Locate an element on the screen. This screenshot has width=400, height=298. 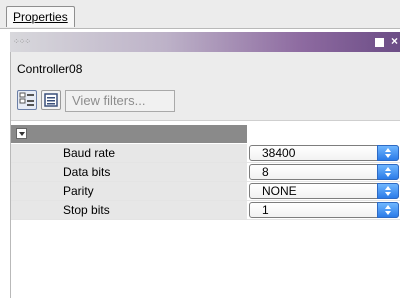
select-value: 38400 is located at coordinates (279, 153).